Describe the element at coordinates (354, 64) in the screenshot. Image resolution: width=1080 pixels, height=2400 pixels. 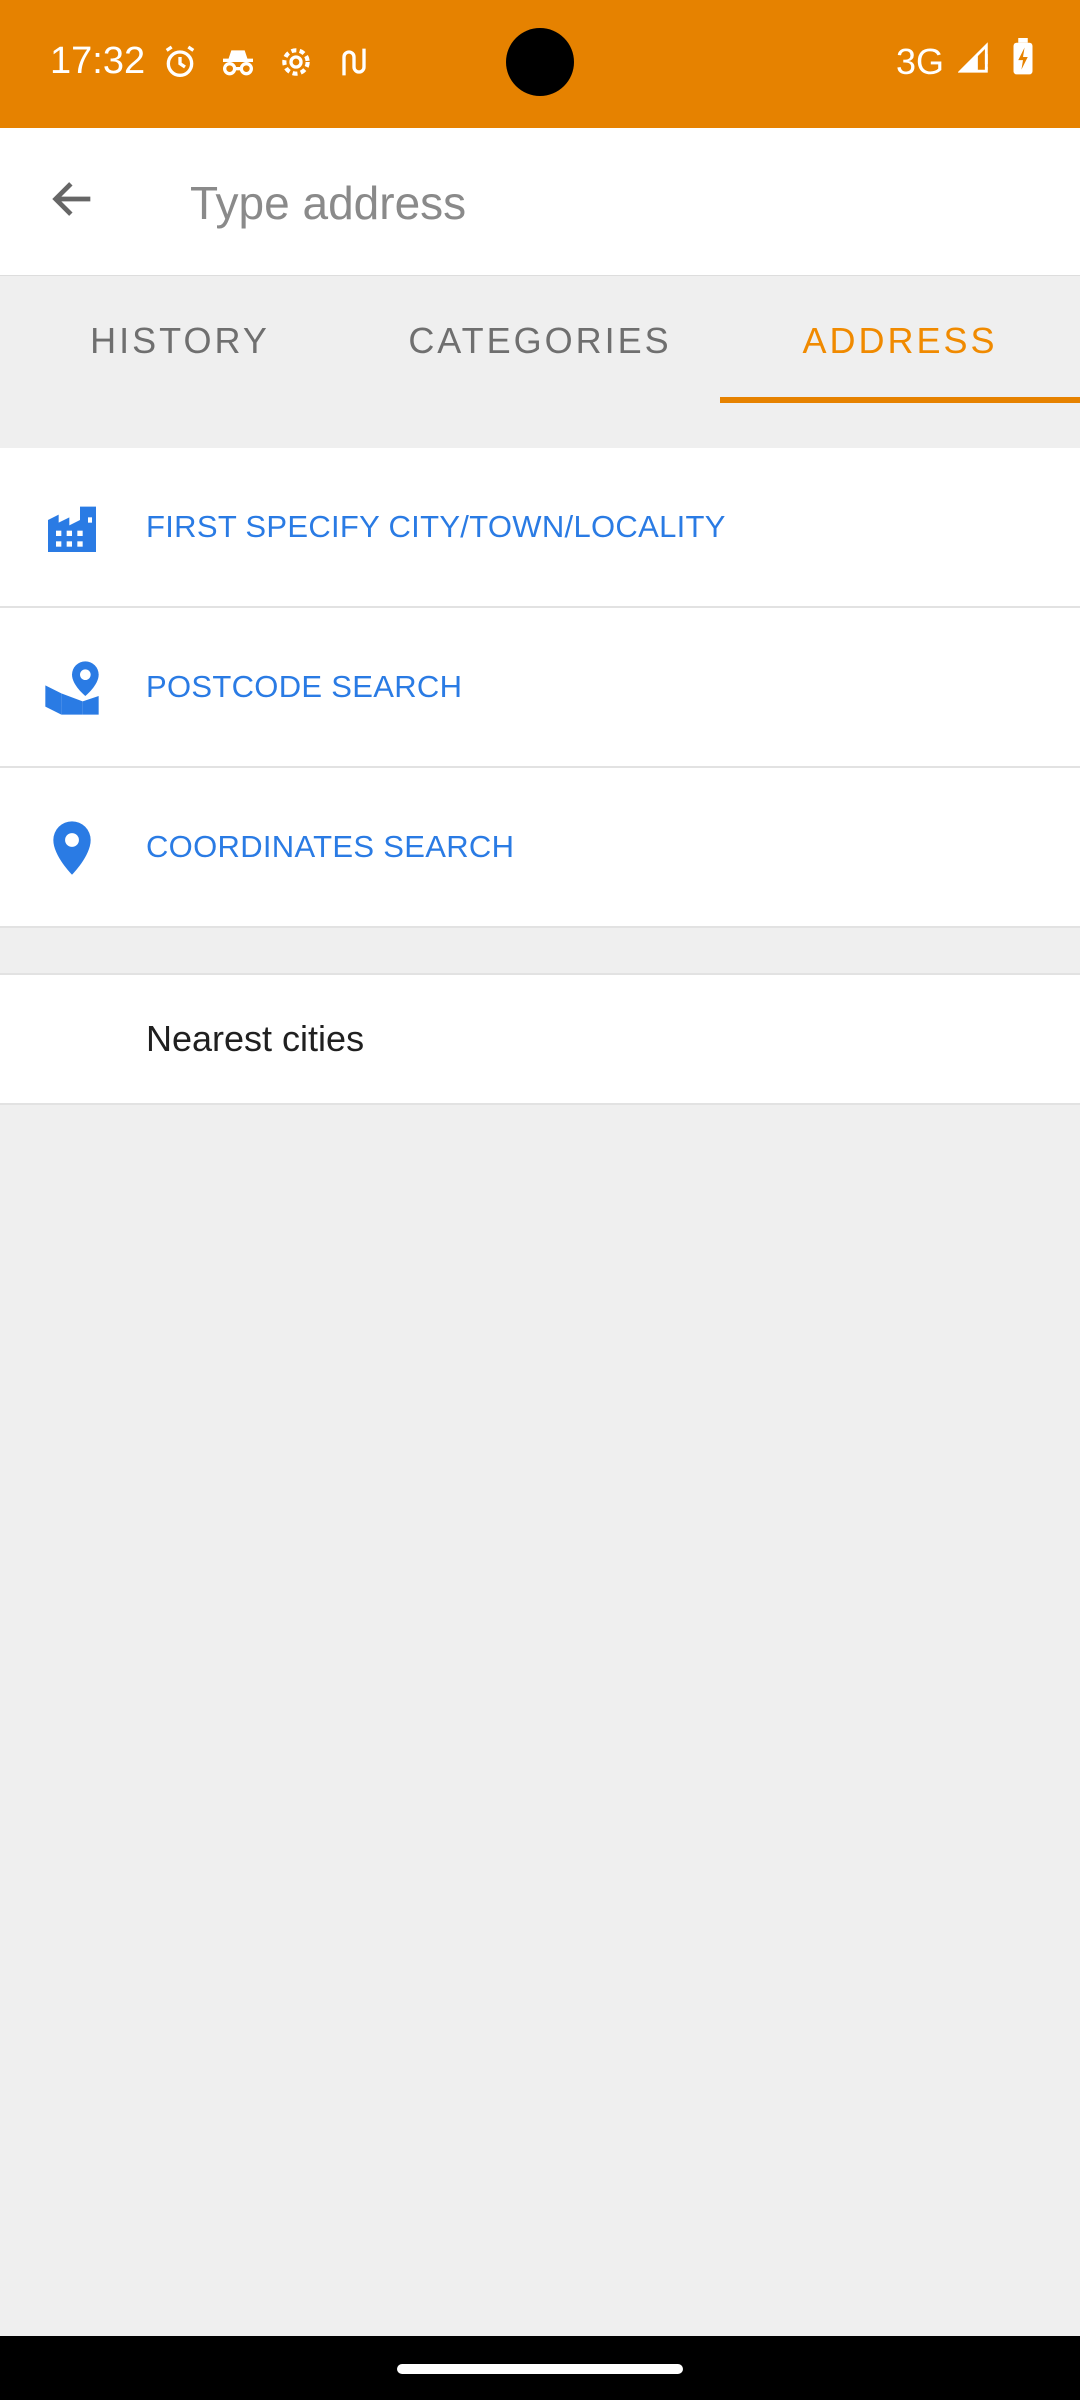
I see `route-icon` at that location.